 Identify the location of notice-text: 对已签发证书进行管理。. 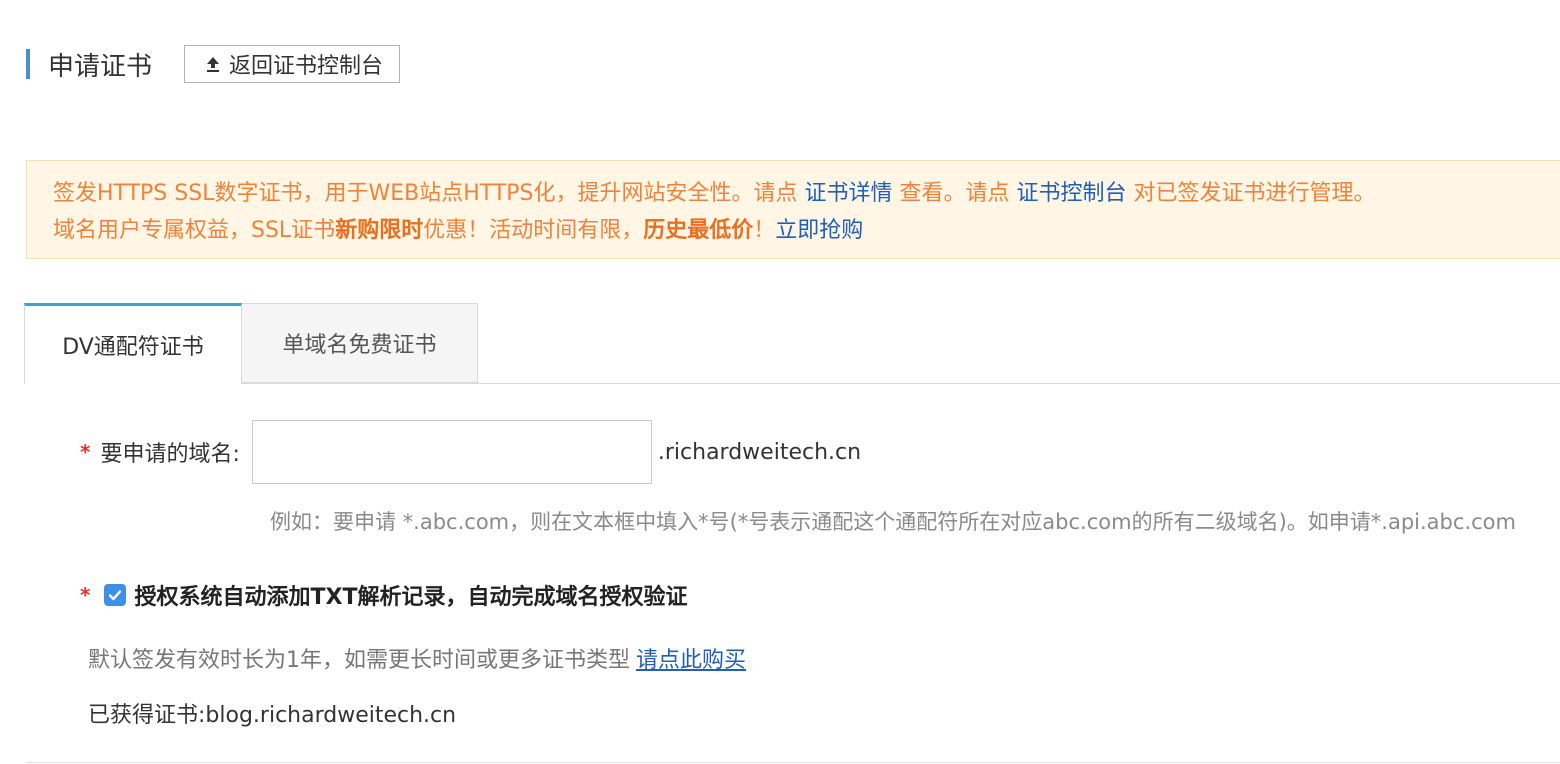
(1251, 193).